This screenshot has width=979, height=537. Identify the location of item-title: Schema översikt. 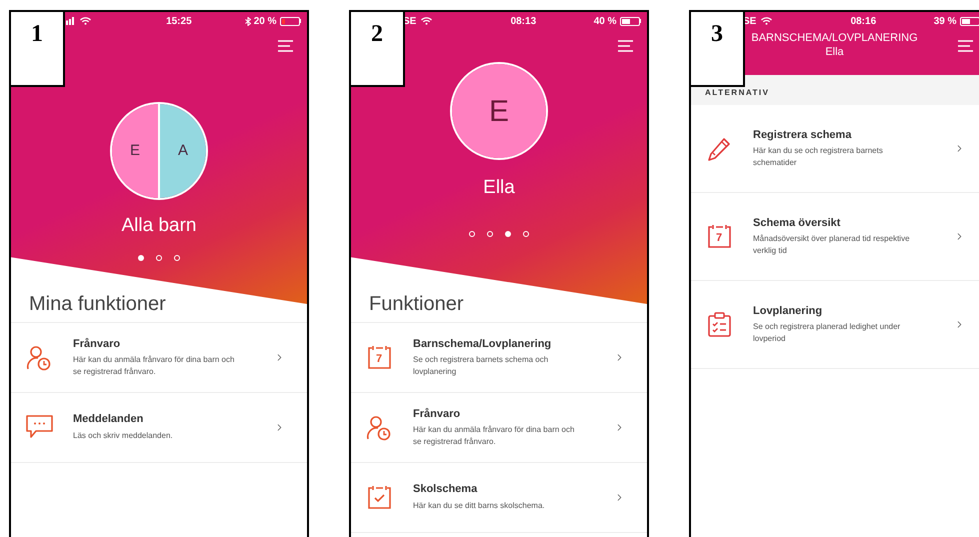
(797, 223).